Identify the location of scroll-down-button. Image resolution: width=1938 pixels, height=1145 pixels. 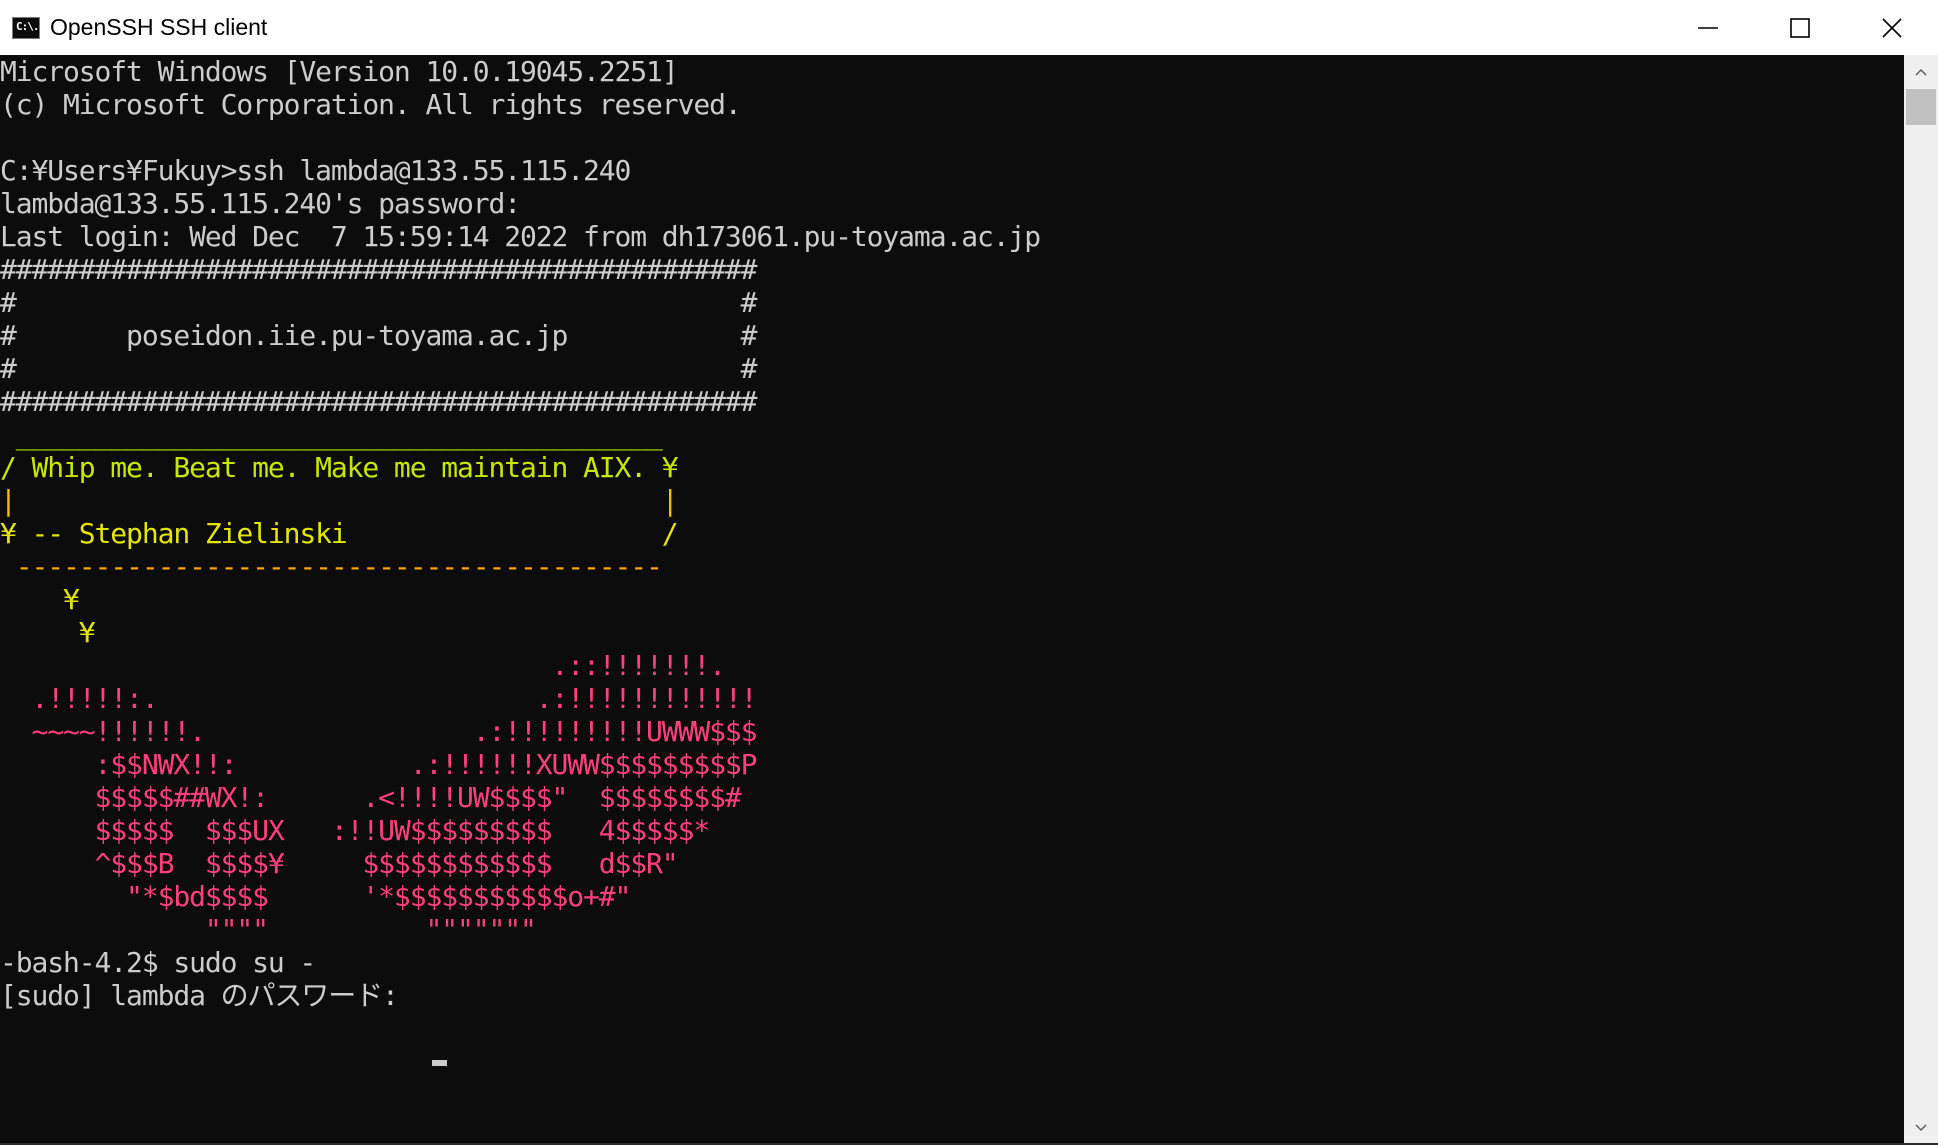
(1921, 1128).